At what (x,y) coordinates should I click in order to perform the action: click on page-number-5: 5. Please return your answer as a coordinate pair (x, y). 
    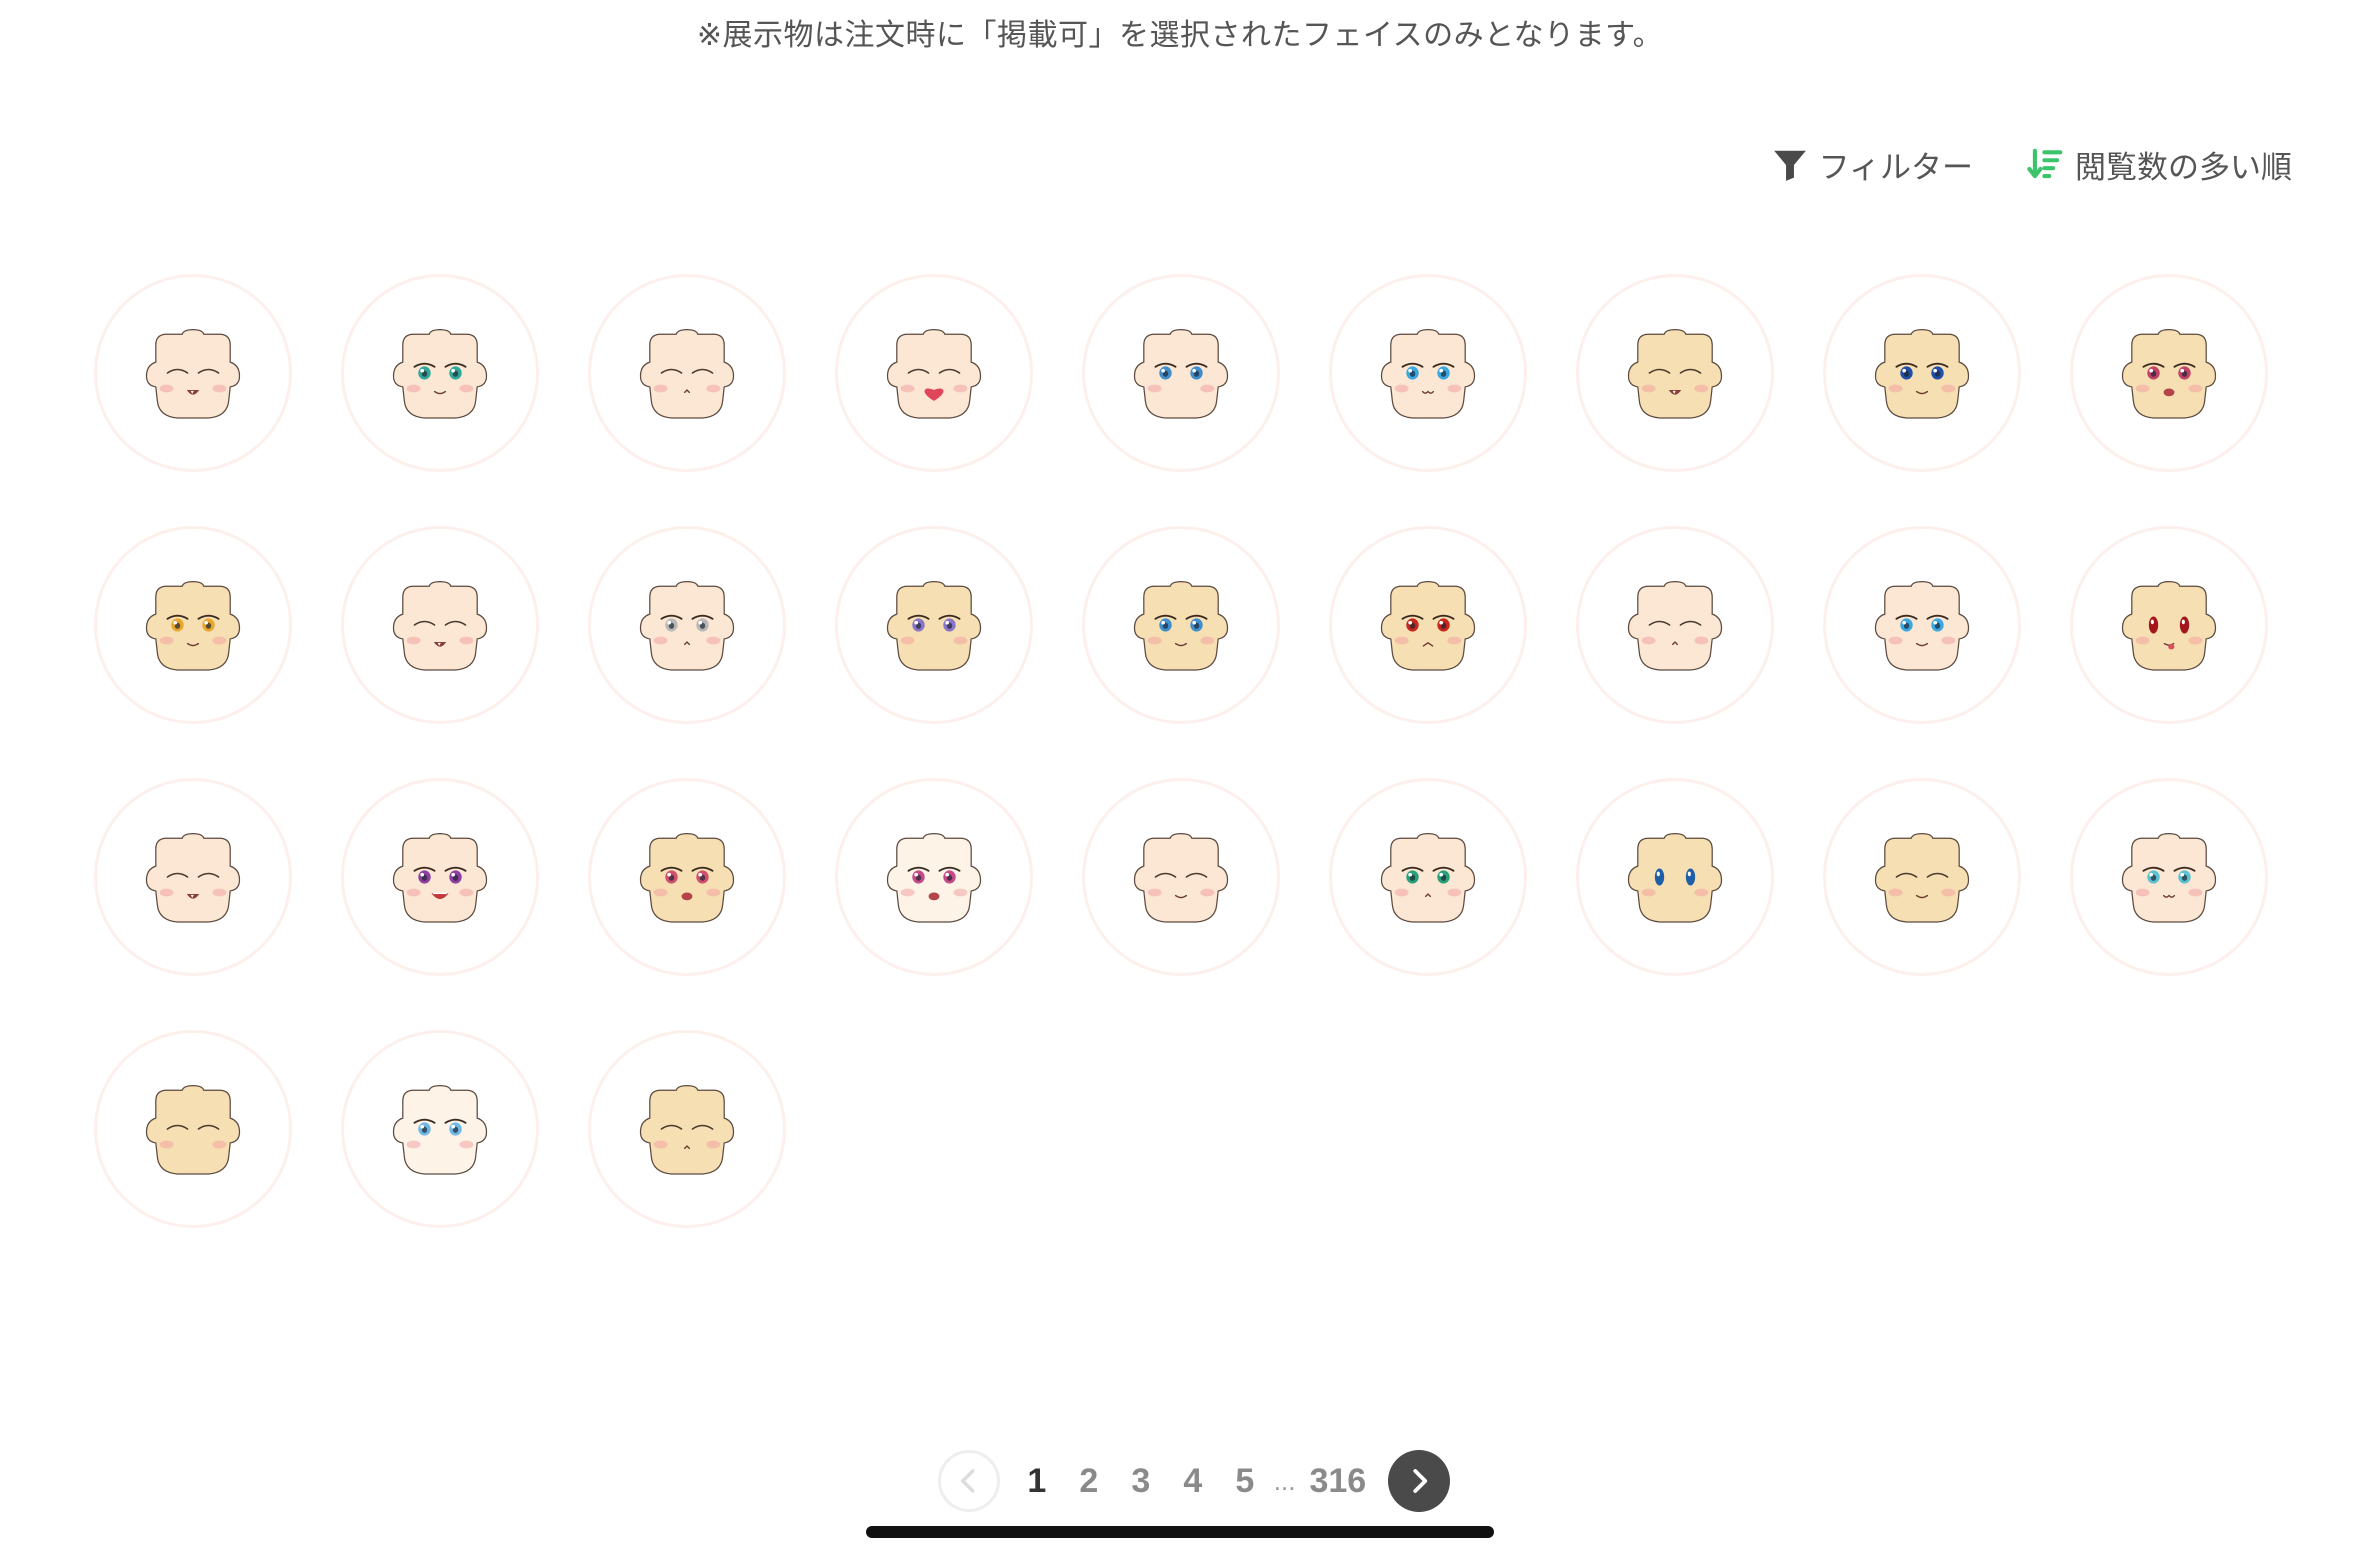
    Looking at the image, I should click on (1245, 1481).